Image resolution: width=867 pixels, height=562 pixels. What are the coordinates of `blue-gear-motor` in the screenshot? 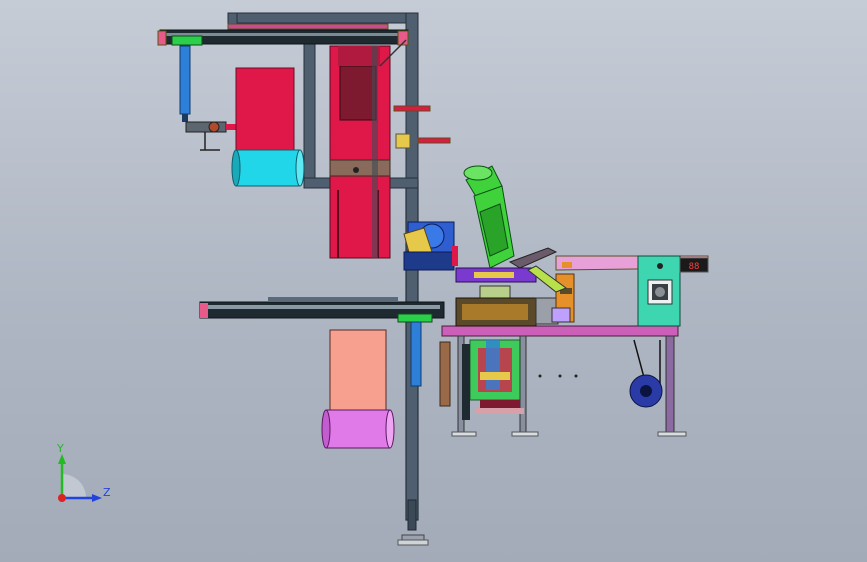 It's located at (430, 246).